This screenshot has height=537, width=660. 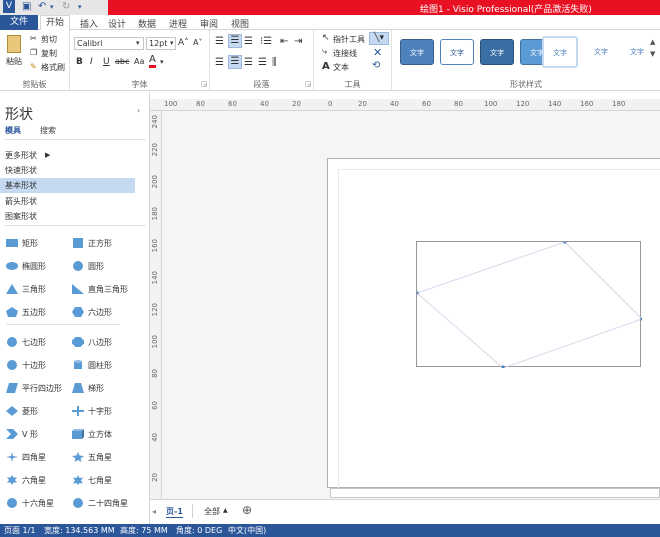 I want to click on ruler-label: 40, so click(x=394, y=104).